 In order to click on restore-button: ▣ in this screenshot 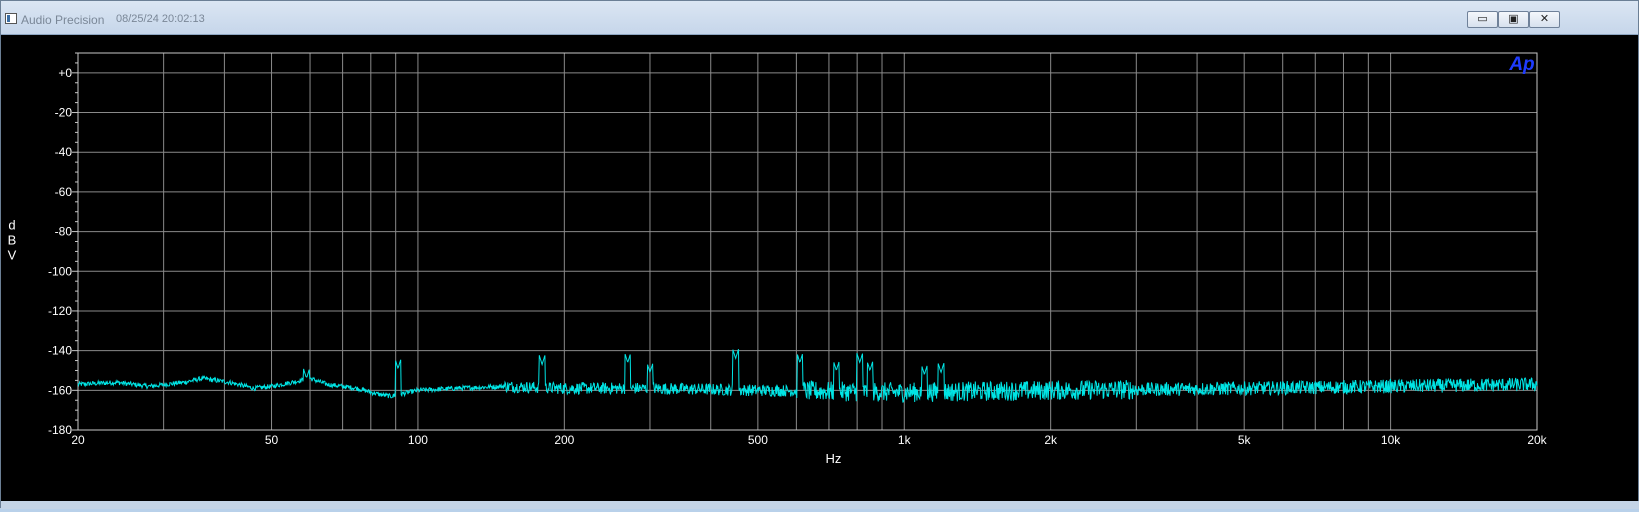, I will do `click(1513, 19)`.